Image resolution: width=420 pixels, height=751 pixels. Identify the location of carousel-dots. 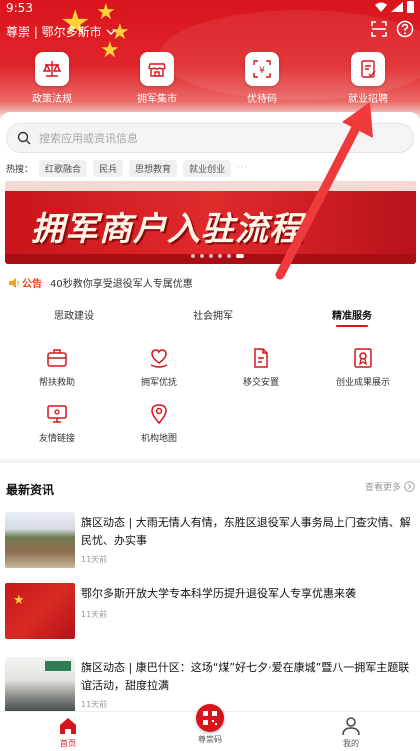
(217, 256).